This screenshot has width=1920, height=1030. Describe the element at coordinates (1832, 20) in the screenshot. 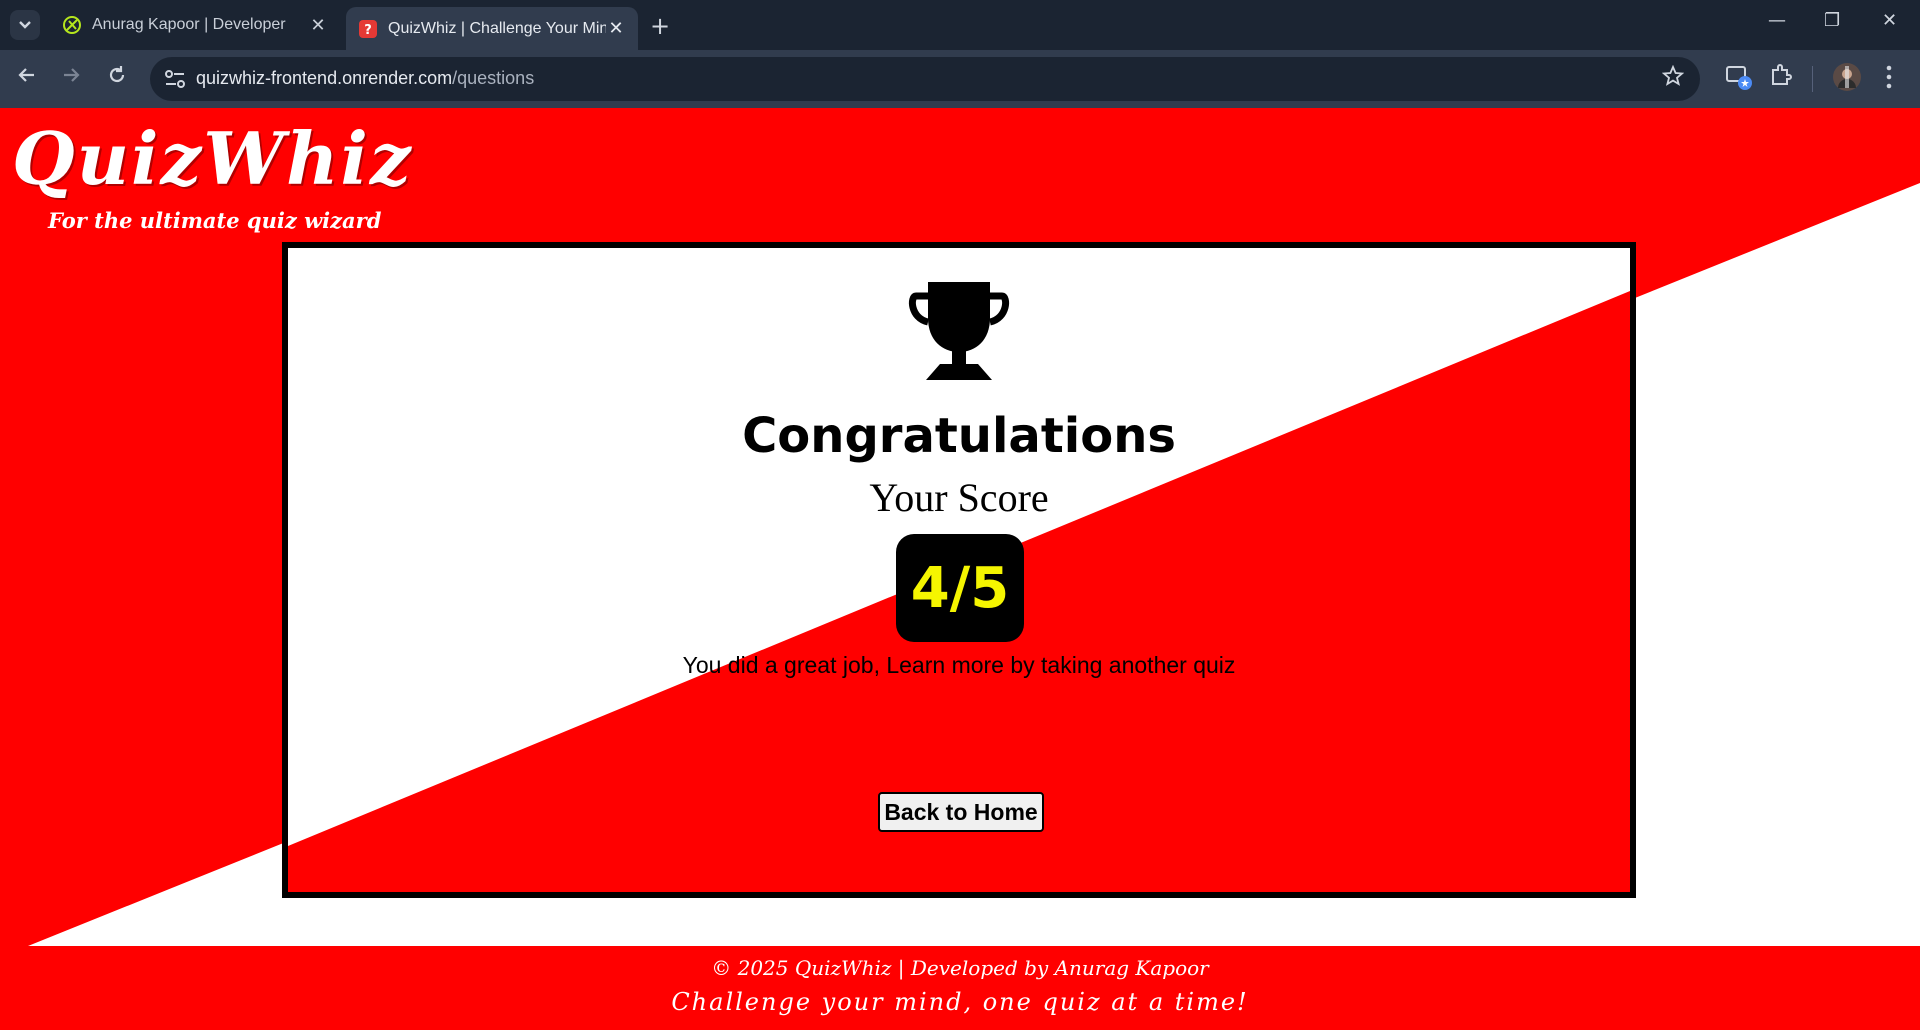

I see `restore-window-icon: ❐` at that location.